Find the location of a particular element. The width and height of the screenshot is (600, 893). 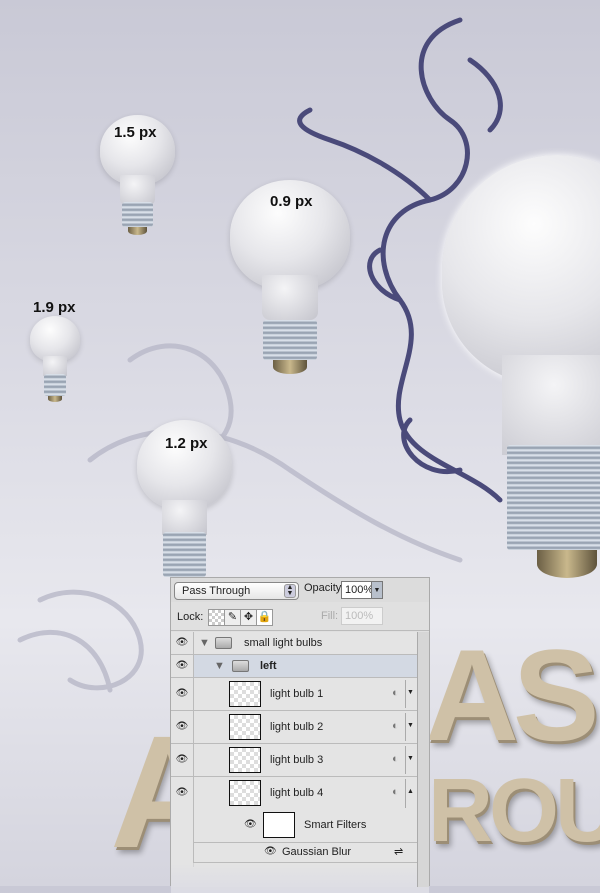

bulb-label: 1.9 px is located at coordinates (54, 307).